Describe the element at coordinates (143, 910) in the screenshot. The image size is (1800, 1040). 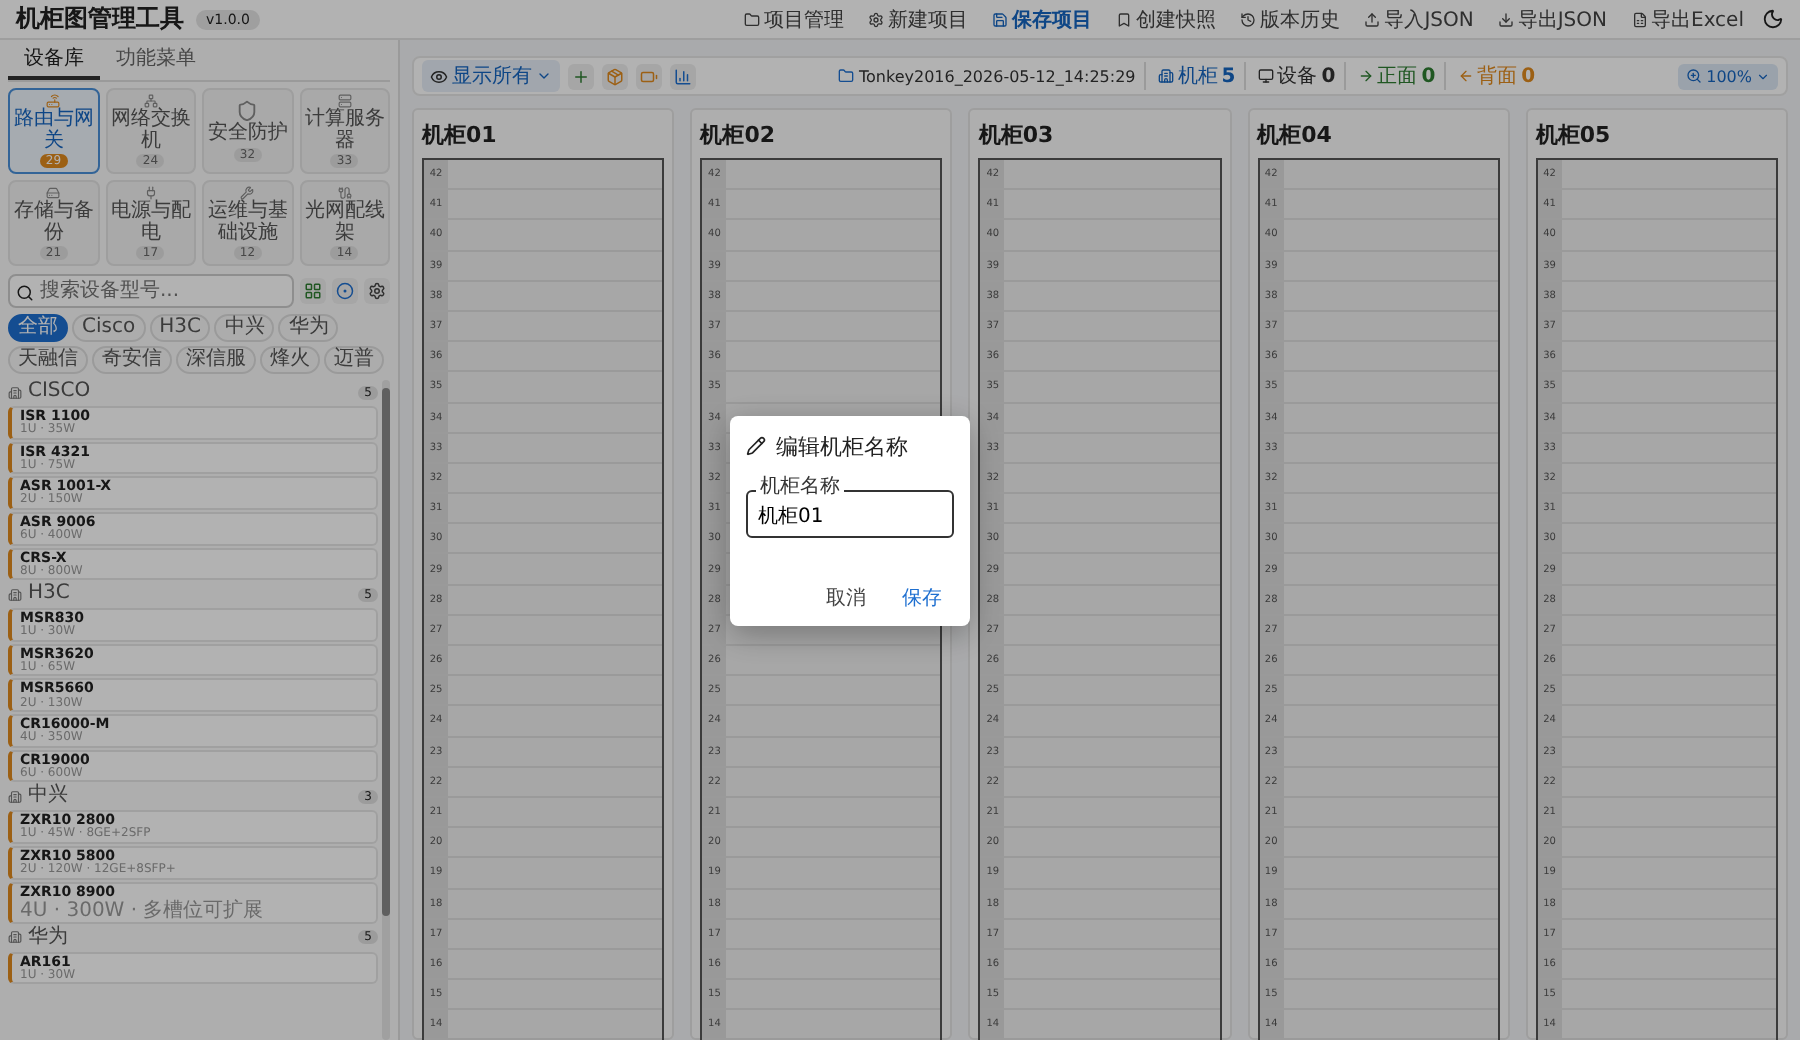
I see `device-spec: 4U · 300W · 多槽位可扩展` at that location.